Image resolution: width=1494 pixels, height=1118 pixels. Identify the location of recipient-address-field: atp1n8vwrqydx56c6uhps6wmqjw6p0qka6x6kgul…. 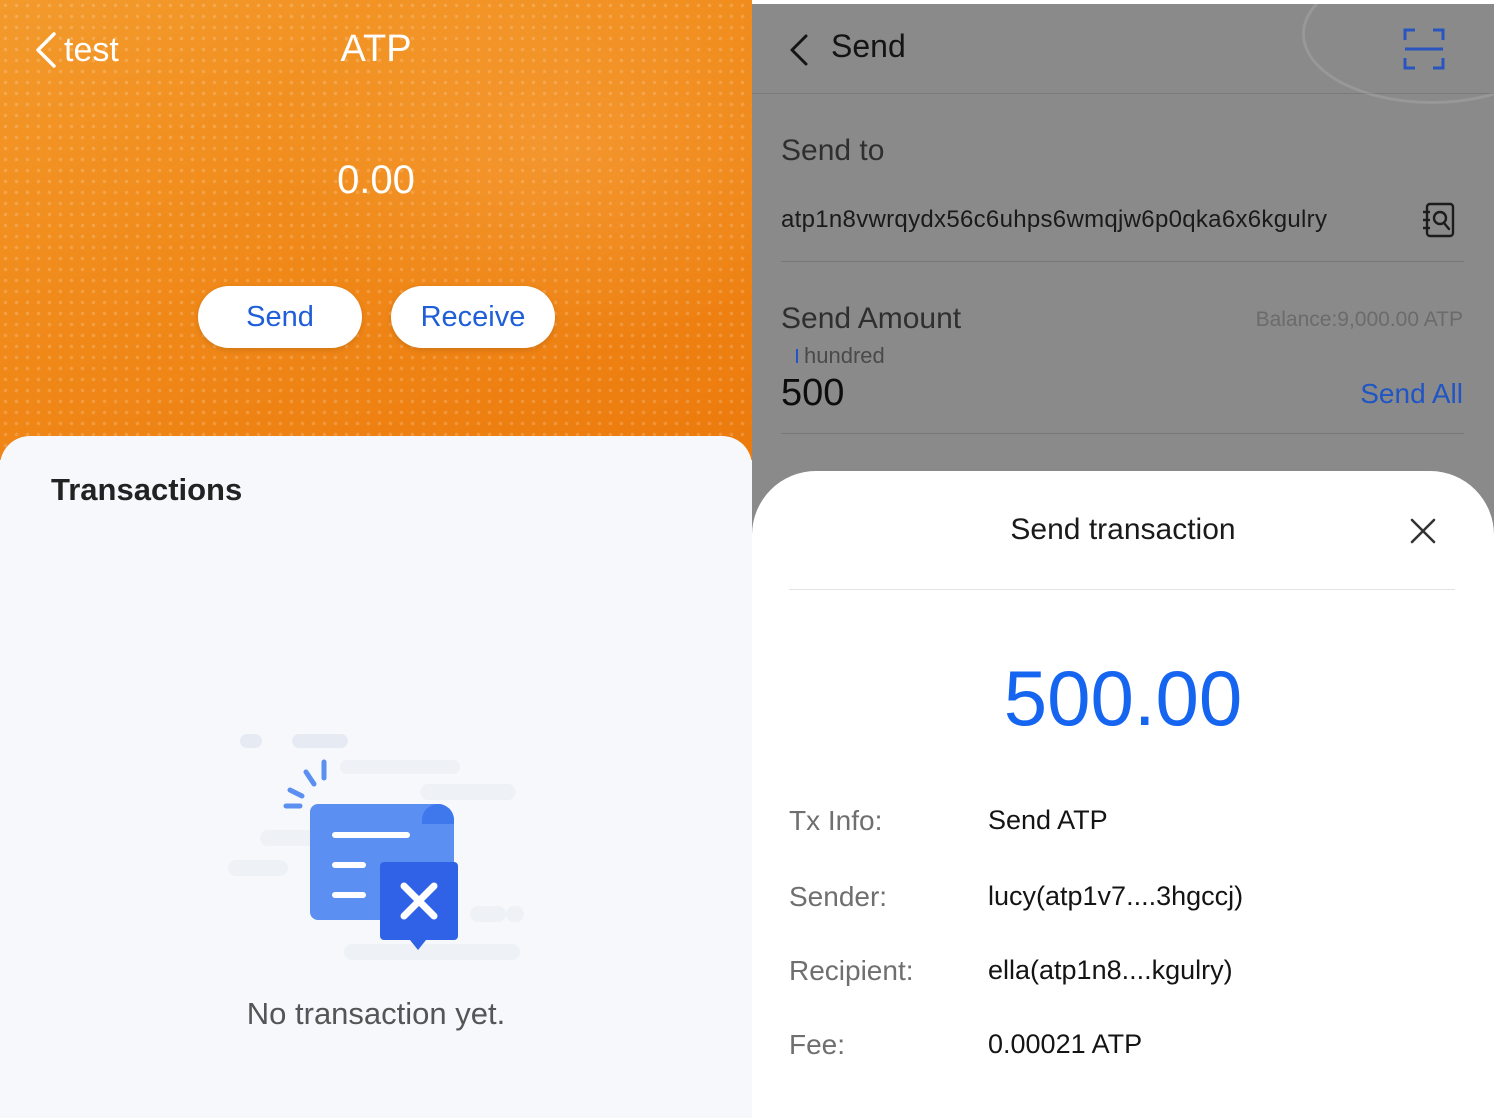
(1054, 220).